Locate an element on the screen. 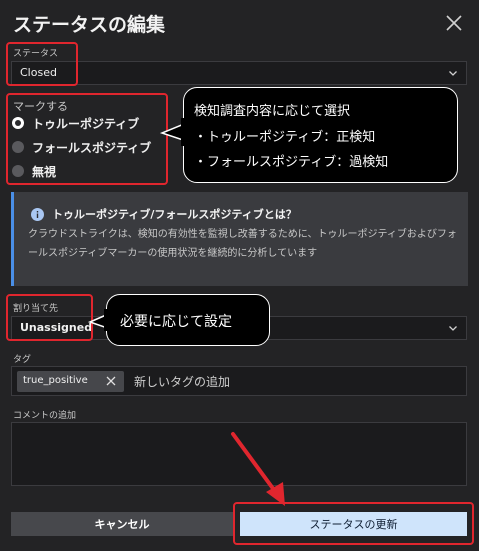 This screenshot has height=551, width=479. tag-chip: true_positive is located at coordinates (70, 381).